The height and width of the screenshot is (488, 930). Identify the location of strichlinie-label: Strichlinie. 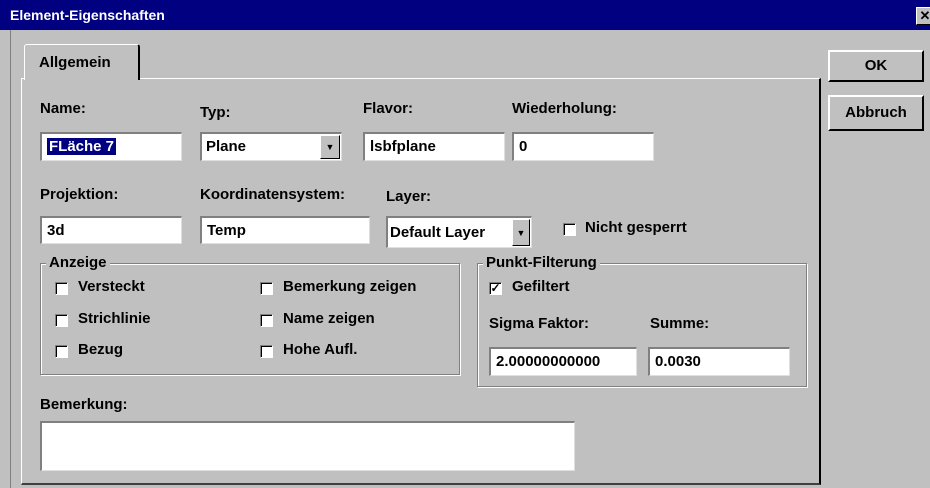
(114, 318).